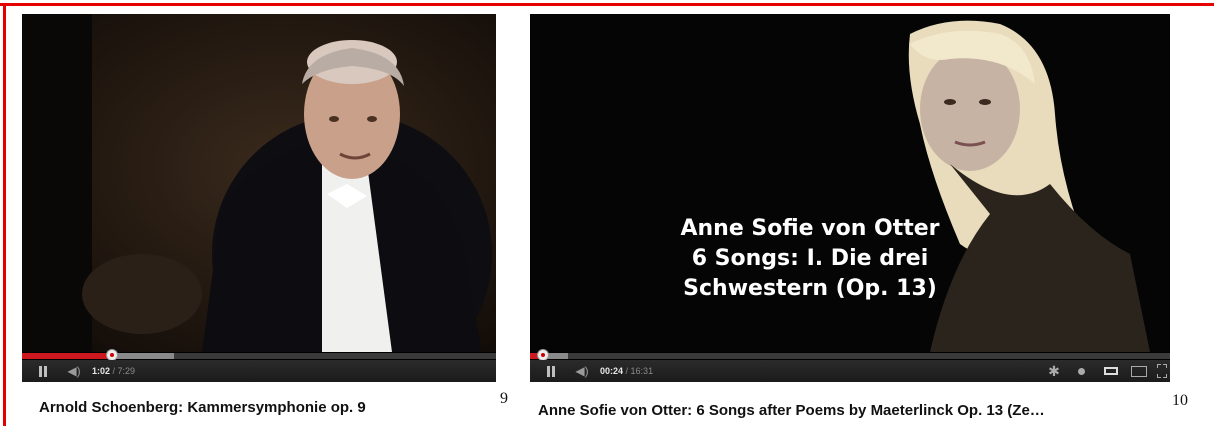 The width and height of the screenshot is (1214, 426). Describe the element at coordinates (1054, 371) in the screenshot. I see `settings-gear-icon: ✱` at that location.